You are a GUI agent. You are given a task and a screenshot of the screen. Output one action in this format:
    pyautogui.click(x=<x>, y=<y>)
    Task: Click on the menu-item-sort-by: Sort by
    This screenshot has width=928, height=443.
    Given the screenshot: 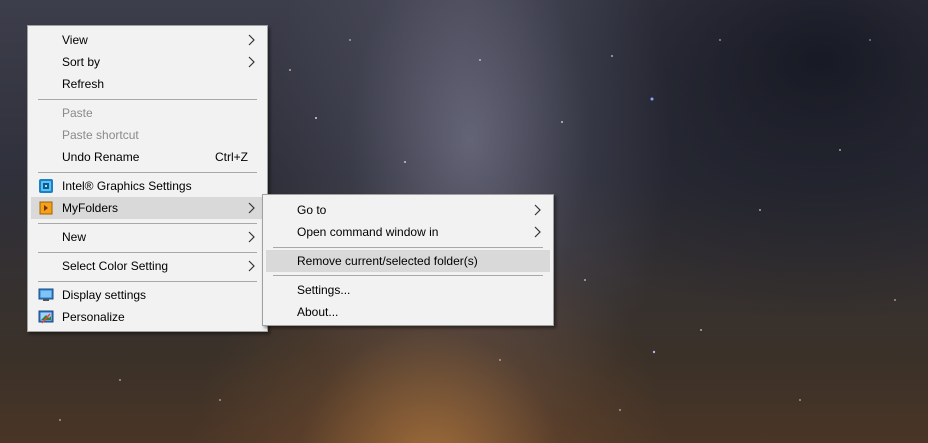 What is the action you would take?
    pyautogui.click(x=147, y=62)
    